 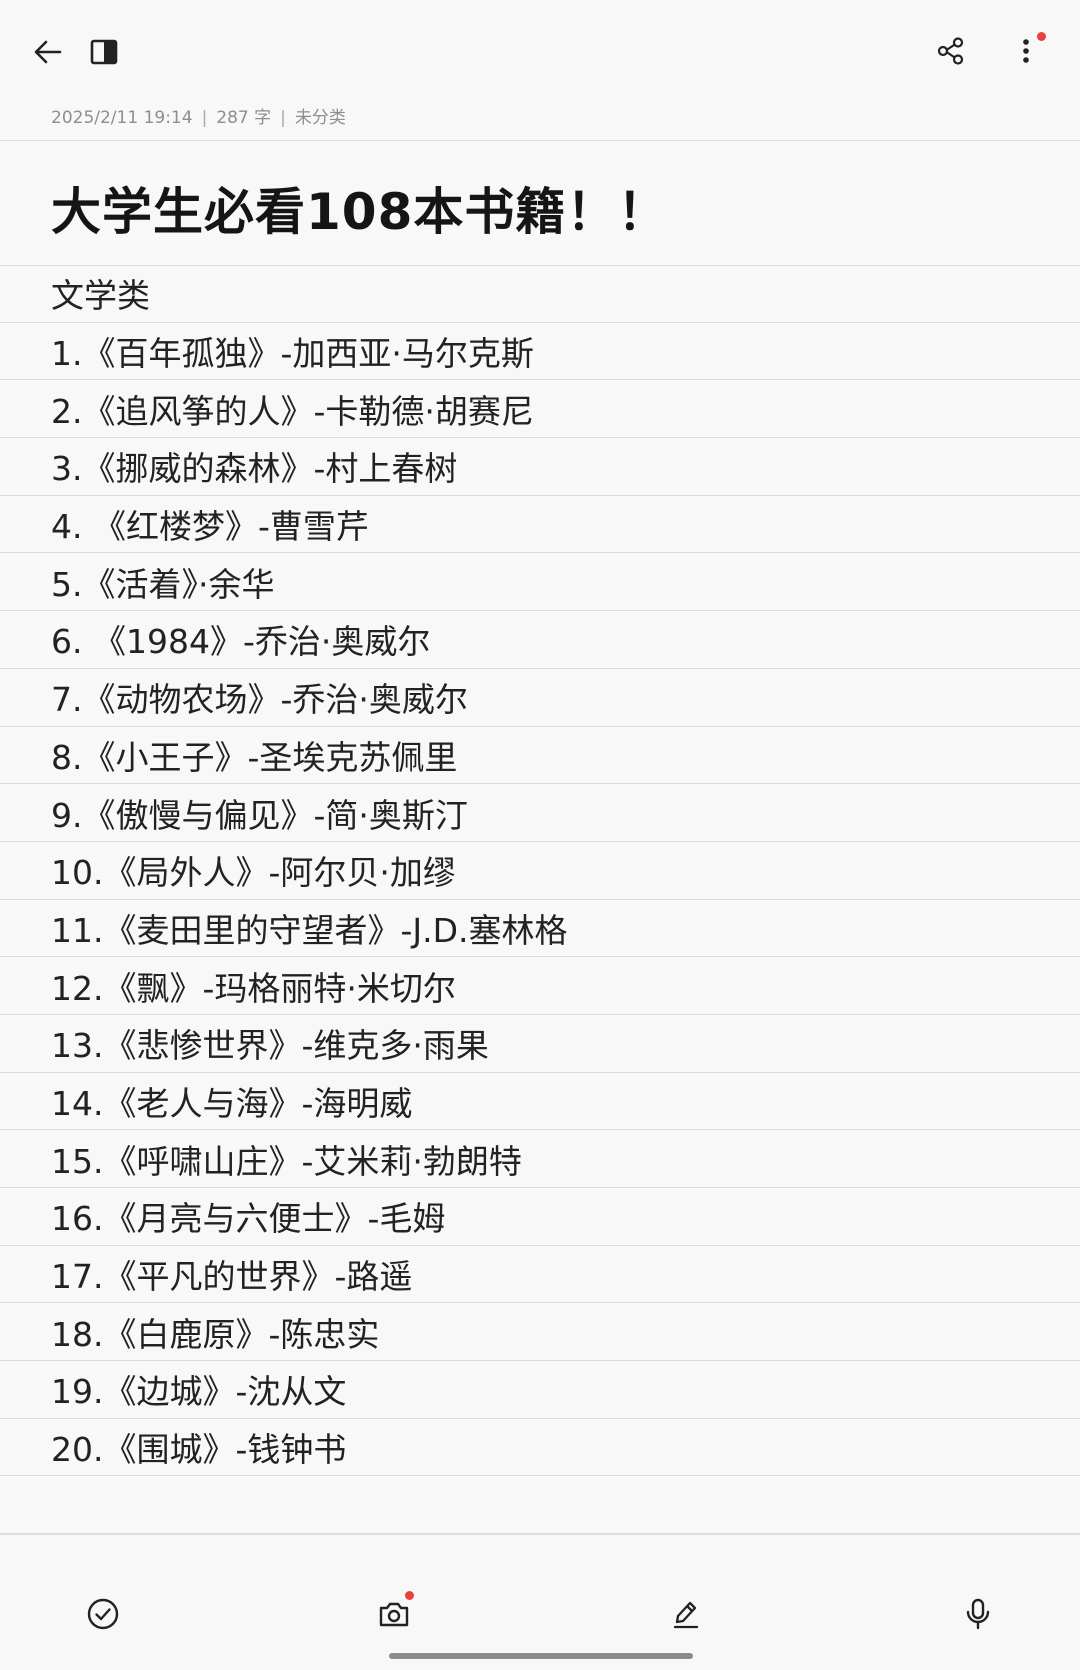 I want to click on voice-button, so click(x=978, y=1614).